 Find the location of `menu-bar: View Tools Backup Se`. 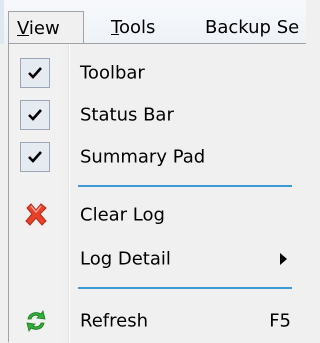

menu-bar: View Tools Backup Se is located at coordinates (153, 22).